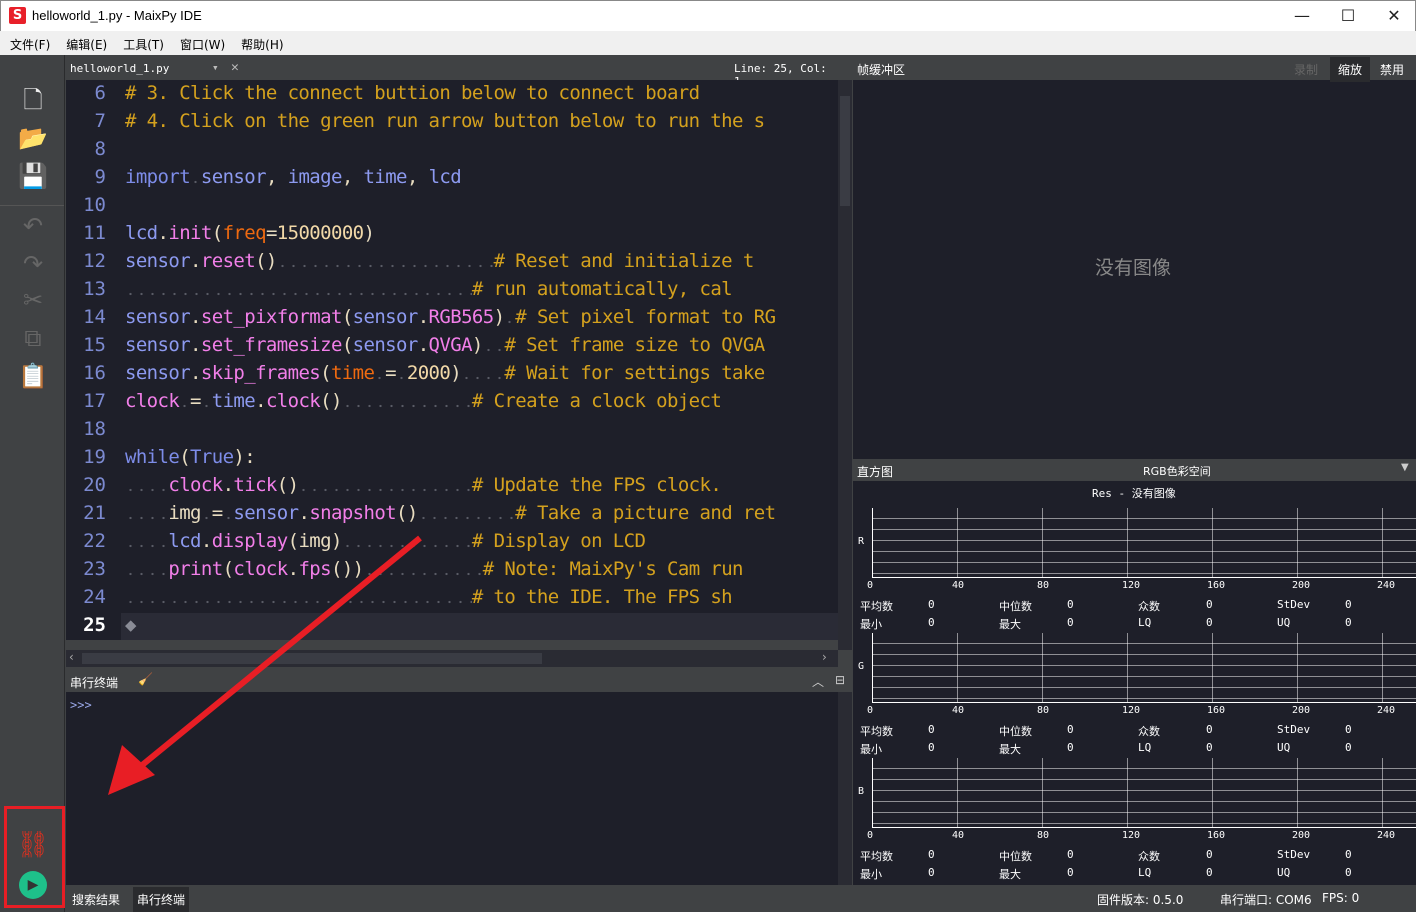  Describe the element at coordinates (1393, 16) in the screenshot. I see `close-button: ✕` at that location.